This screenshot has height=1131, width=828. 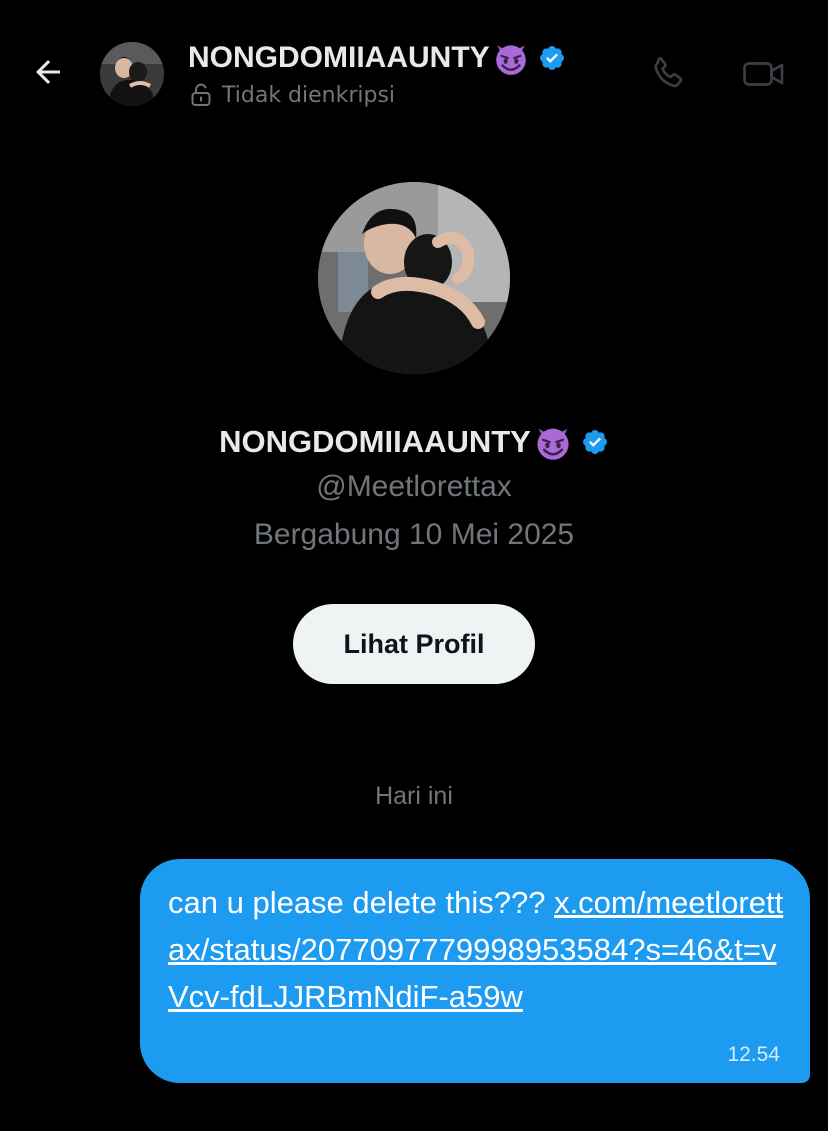 What do you see at coordinates (414, 644) in the screenshot?
I see `view-profile-button: Lihat Profil` at bounding box center [414, 644].